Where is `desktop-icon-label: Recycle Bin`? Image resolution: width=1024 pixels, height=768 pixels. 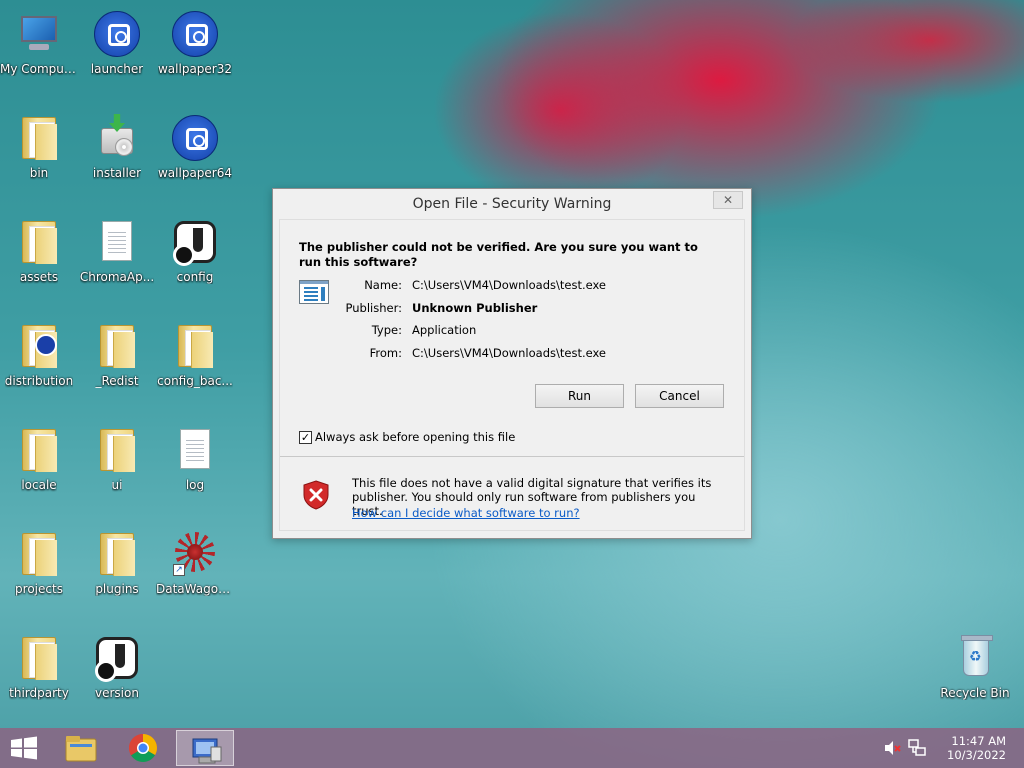
desktop-icon-label: Recycle Bin is located at coordinates (975, 693).